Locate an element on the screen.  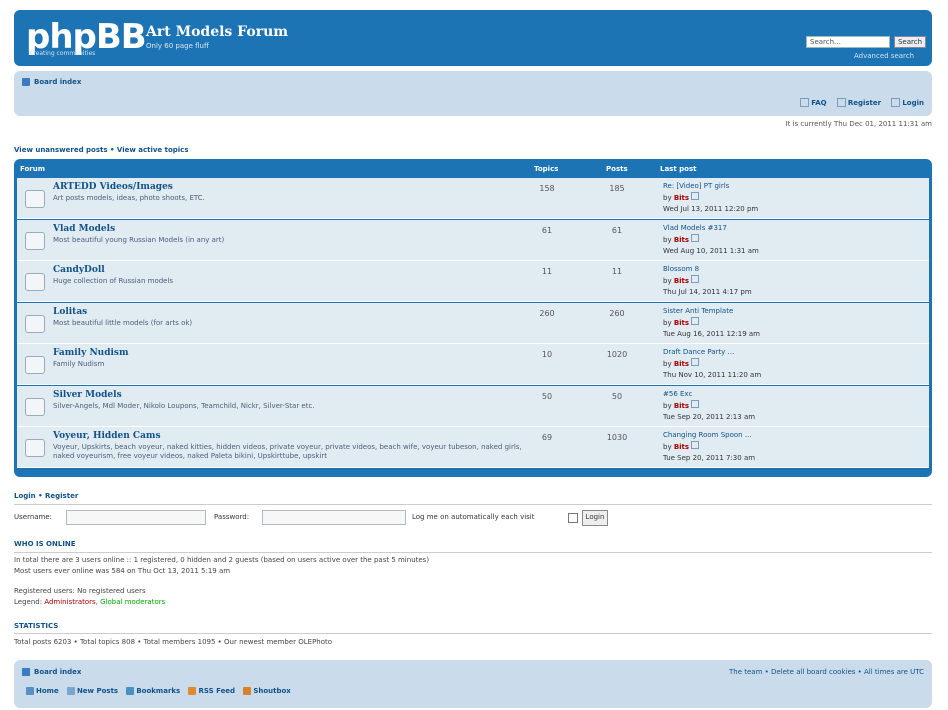
statistics-title: STATISTICS is located at coordinates (36, 626).